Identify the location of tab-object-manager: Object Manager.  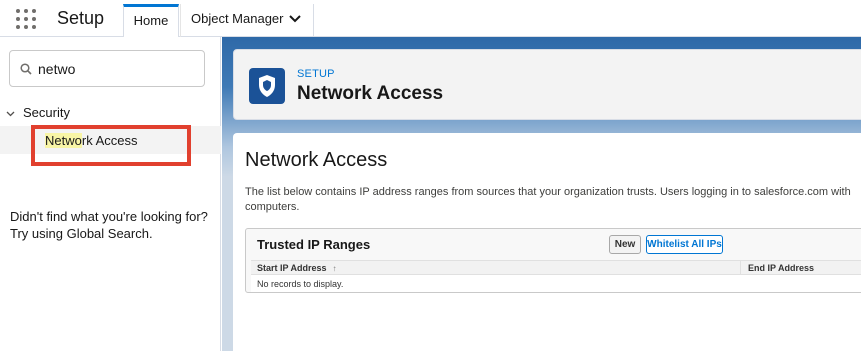
(247, 20).